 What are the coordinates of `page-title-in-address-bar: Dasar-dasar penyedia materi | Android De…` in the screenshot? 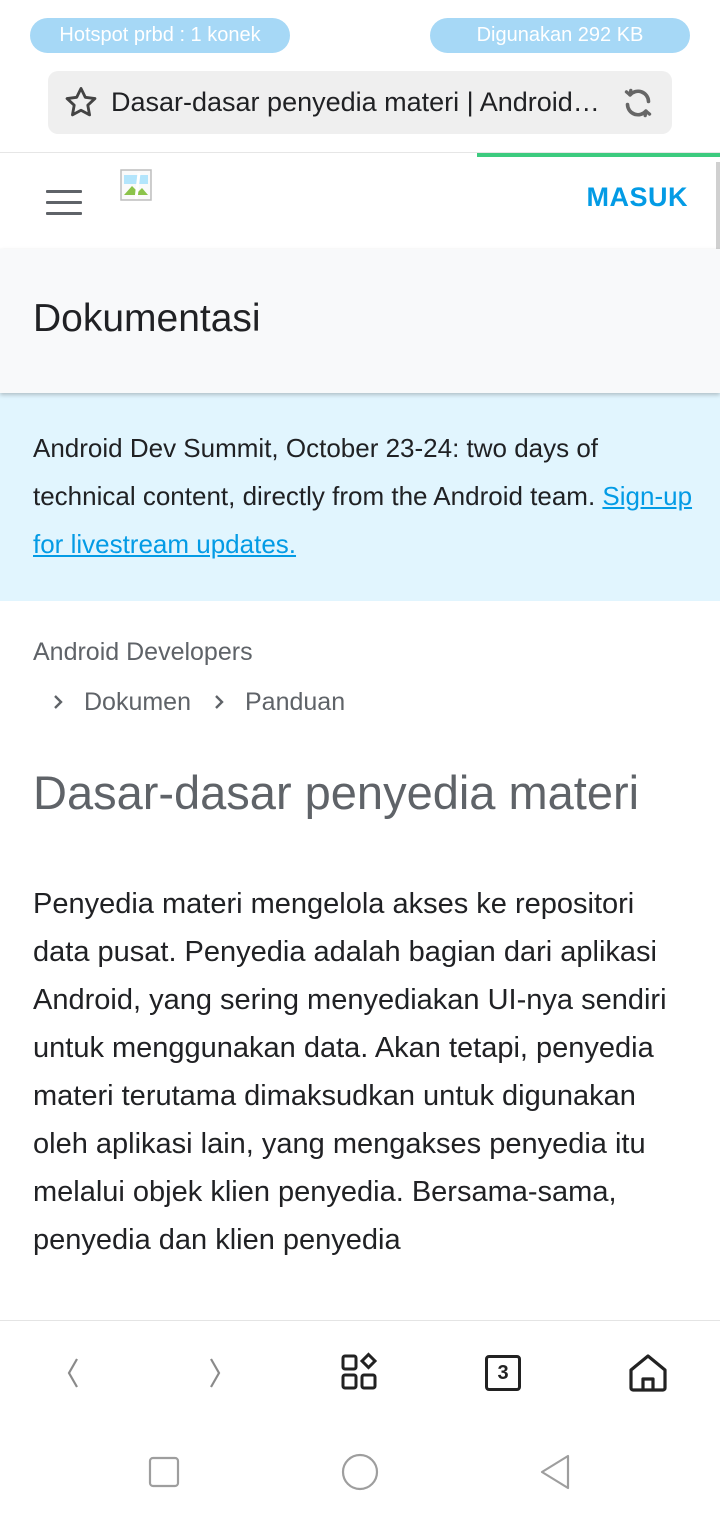 It's located at (356, 102).